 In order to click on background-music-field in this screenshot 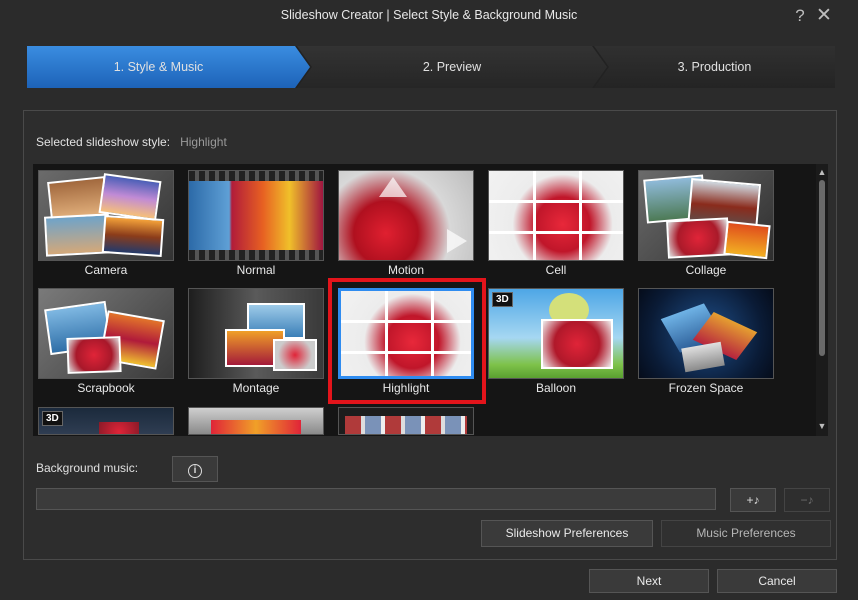, I will do `click(376, 499)`.